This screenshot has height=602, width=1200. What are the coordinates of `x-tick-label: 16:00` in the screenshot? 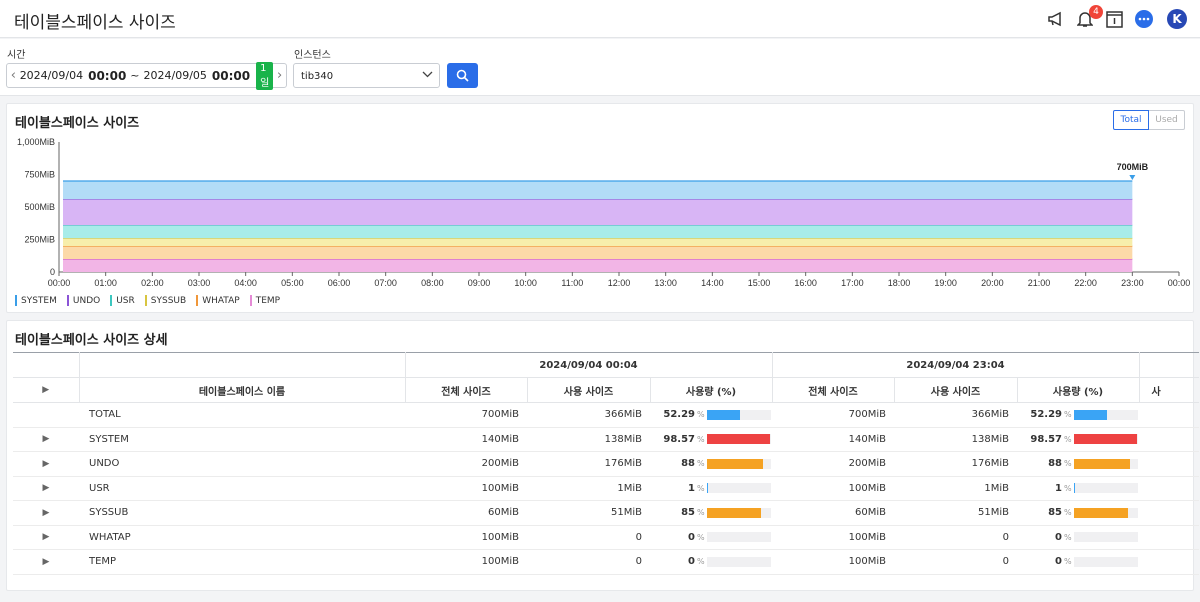 It's located at (805, 283).